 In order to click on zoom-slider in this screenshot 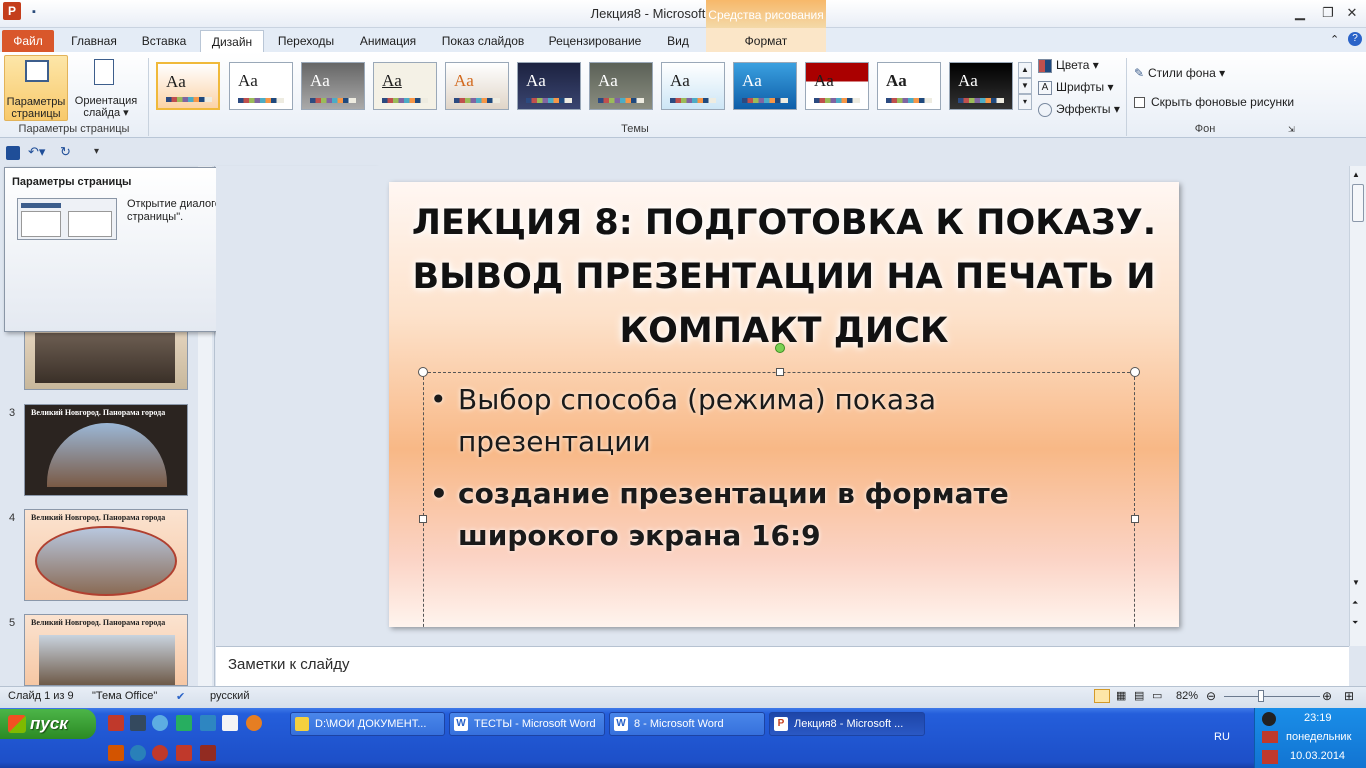, I will do `click(1272, 696)`.